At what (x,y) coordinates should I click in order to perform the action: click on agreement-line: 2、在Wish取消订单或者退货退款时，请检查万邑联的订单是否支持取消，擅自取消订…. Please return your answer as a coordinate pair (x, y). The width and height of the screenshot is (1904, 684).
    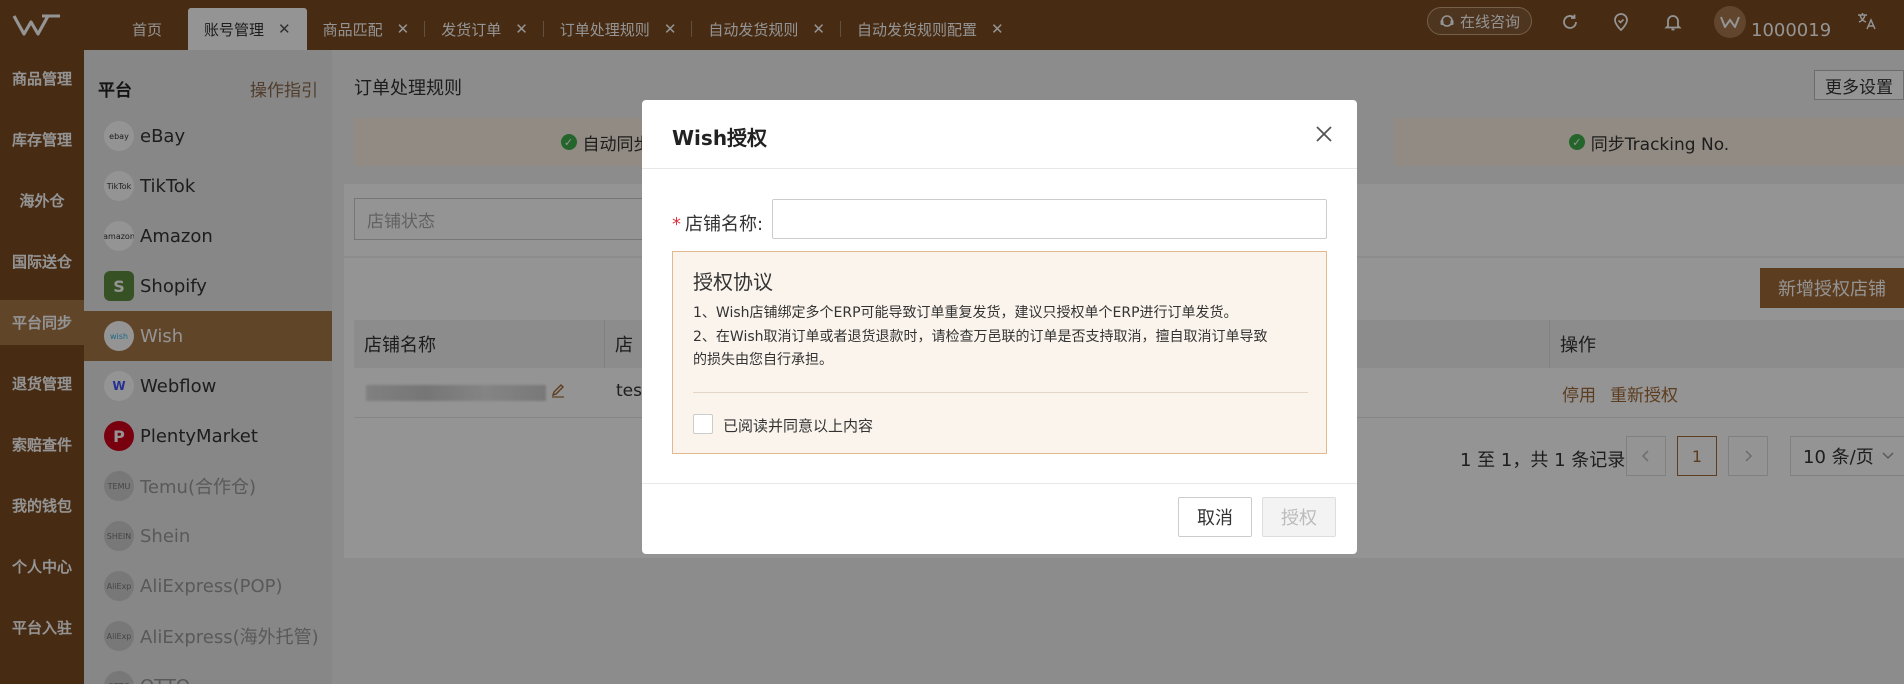
    Looking at the image, I should click on (980, 337).